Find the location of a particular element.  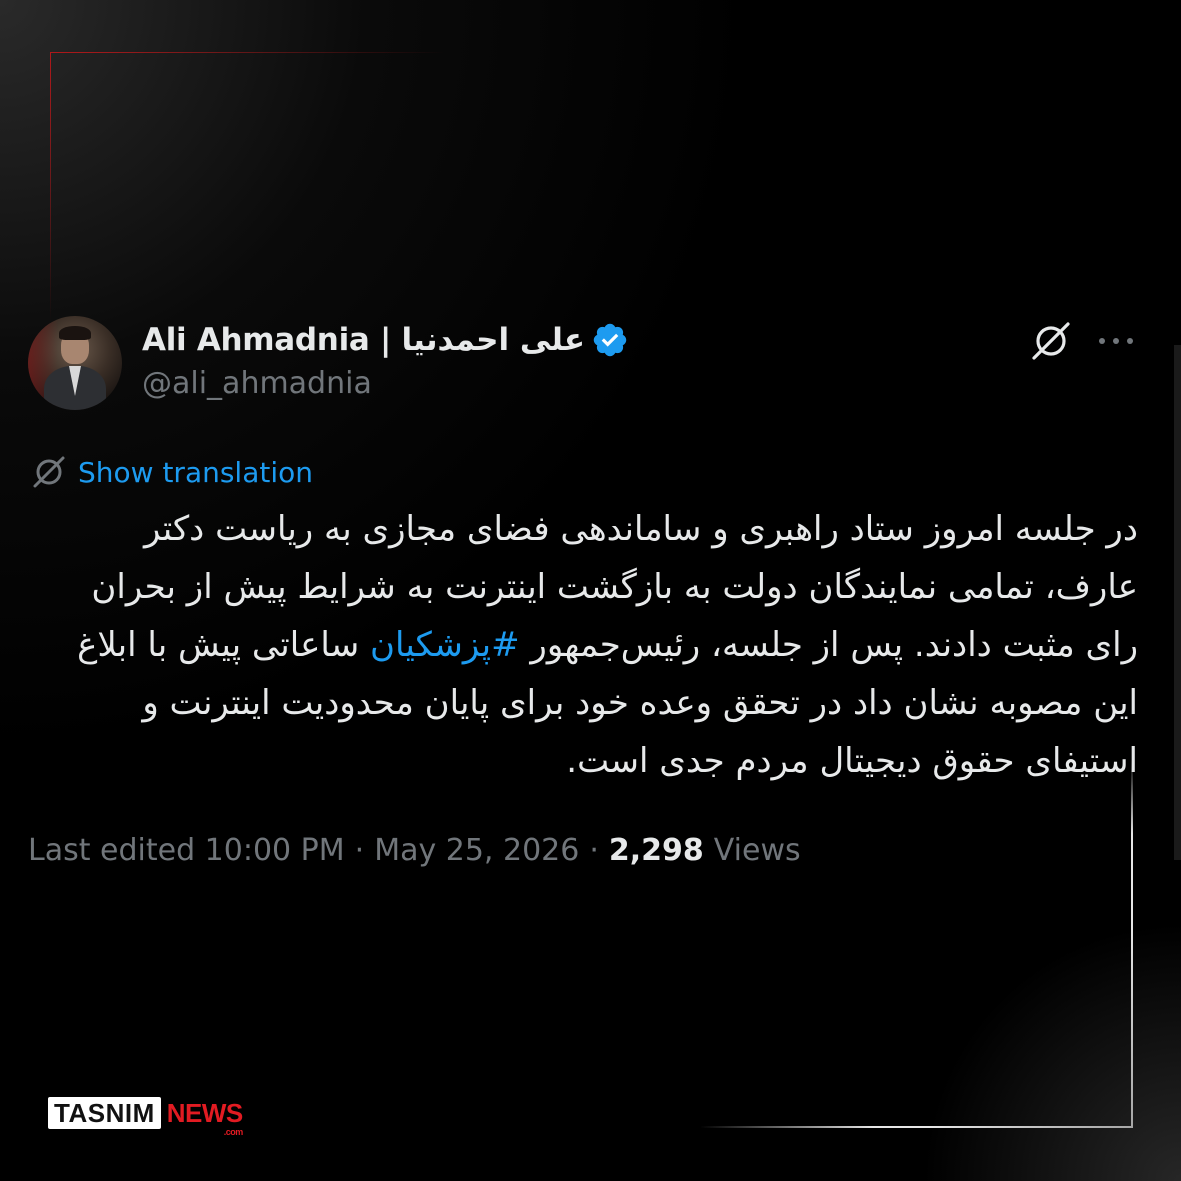

author-display-name: Ali Ahmadnia | علی احمدنیا is located at coordinates (363, 340).